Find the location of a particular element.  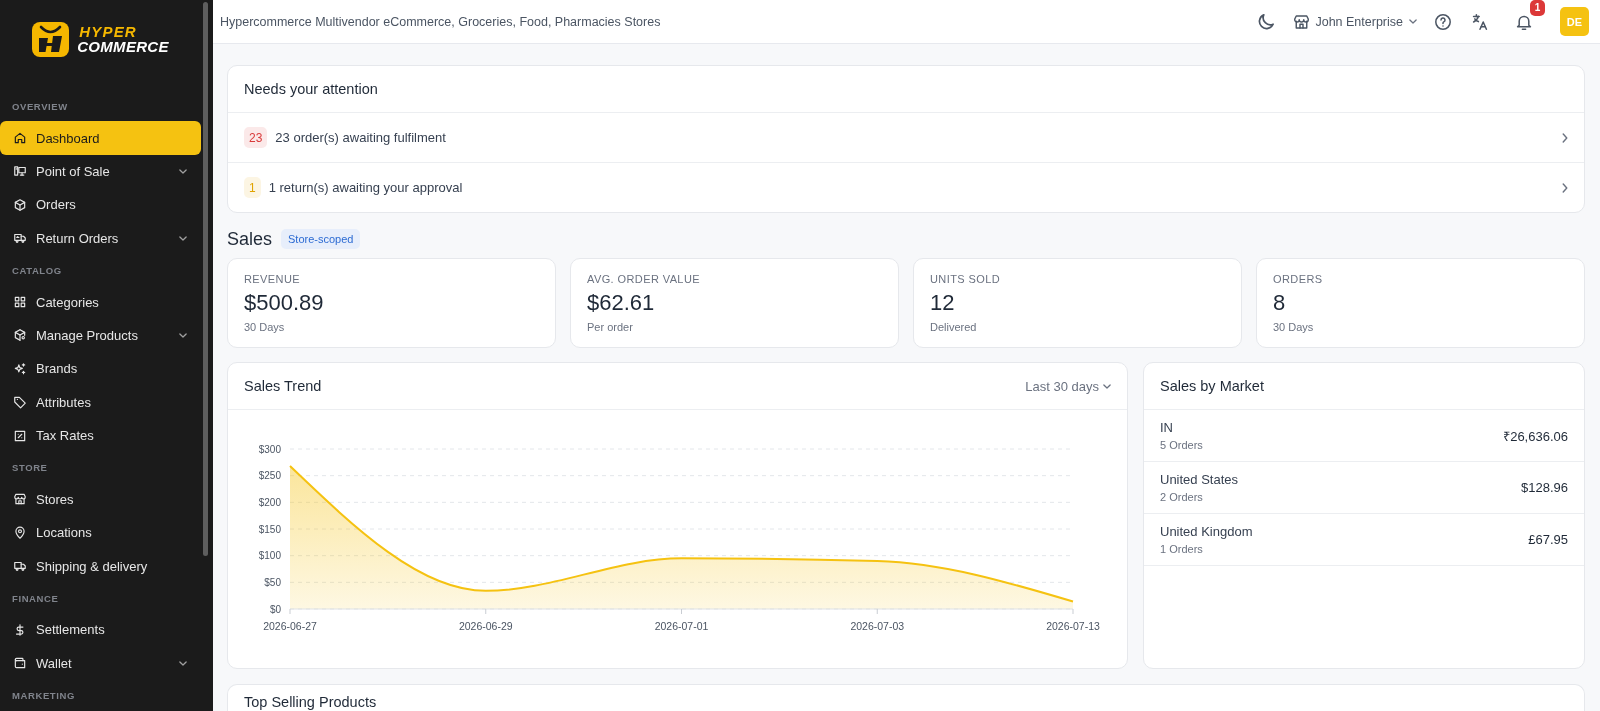

home-icon is located at coordinates (20, 138).